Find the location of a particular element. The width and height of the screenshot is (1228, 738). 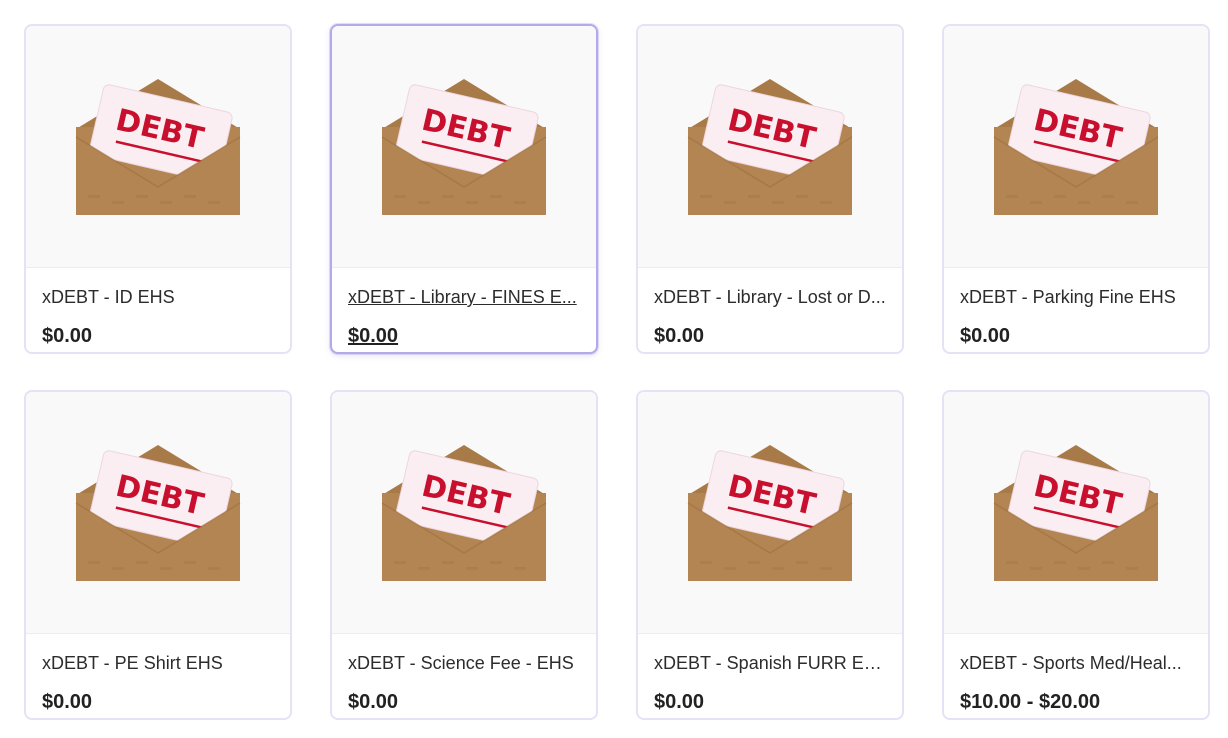

product-price: $10.00 - $20.00 is located at coordinates (1030, 702).